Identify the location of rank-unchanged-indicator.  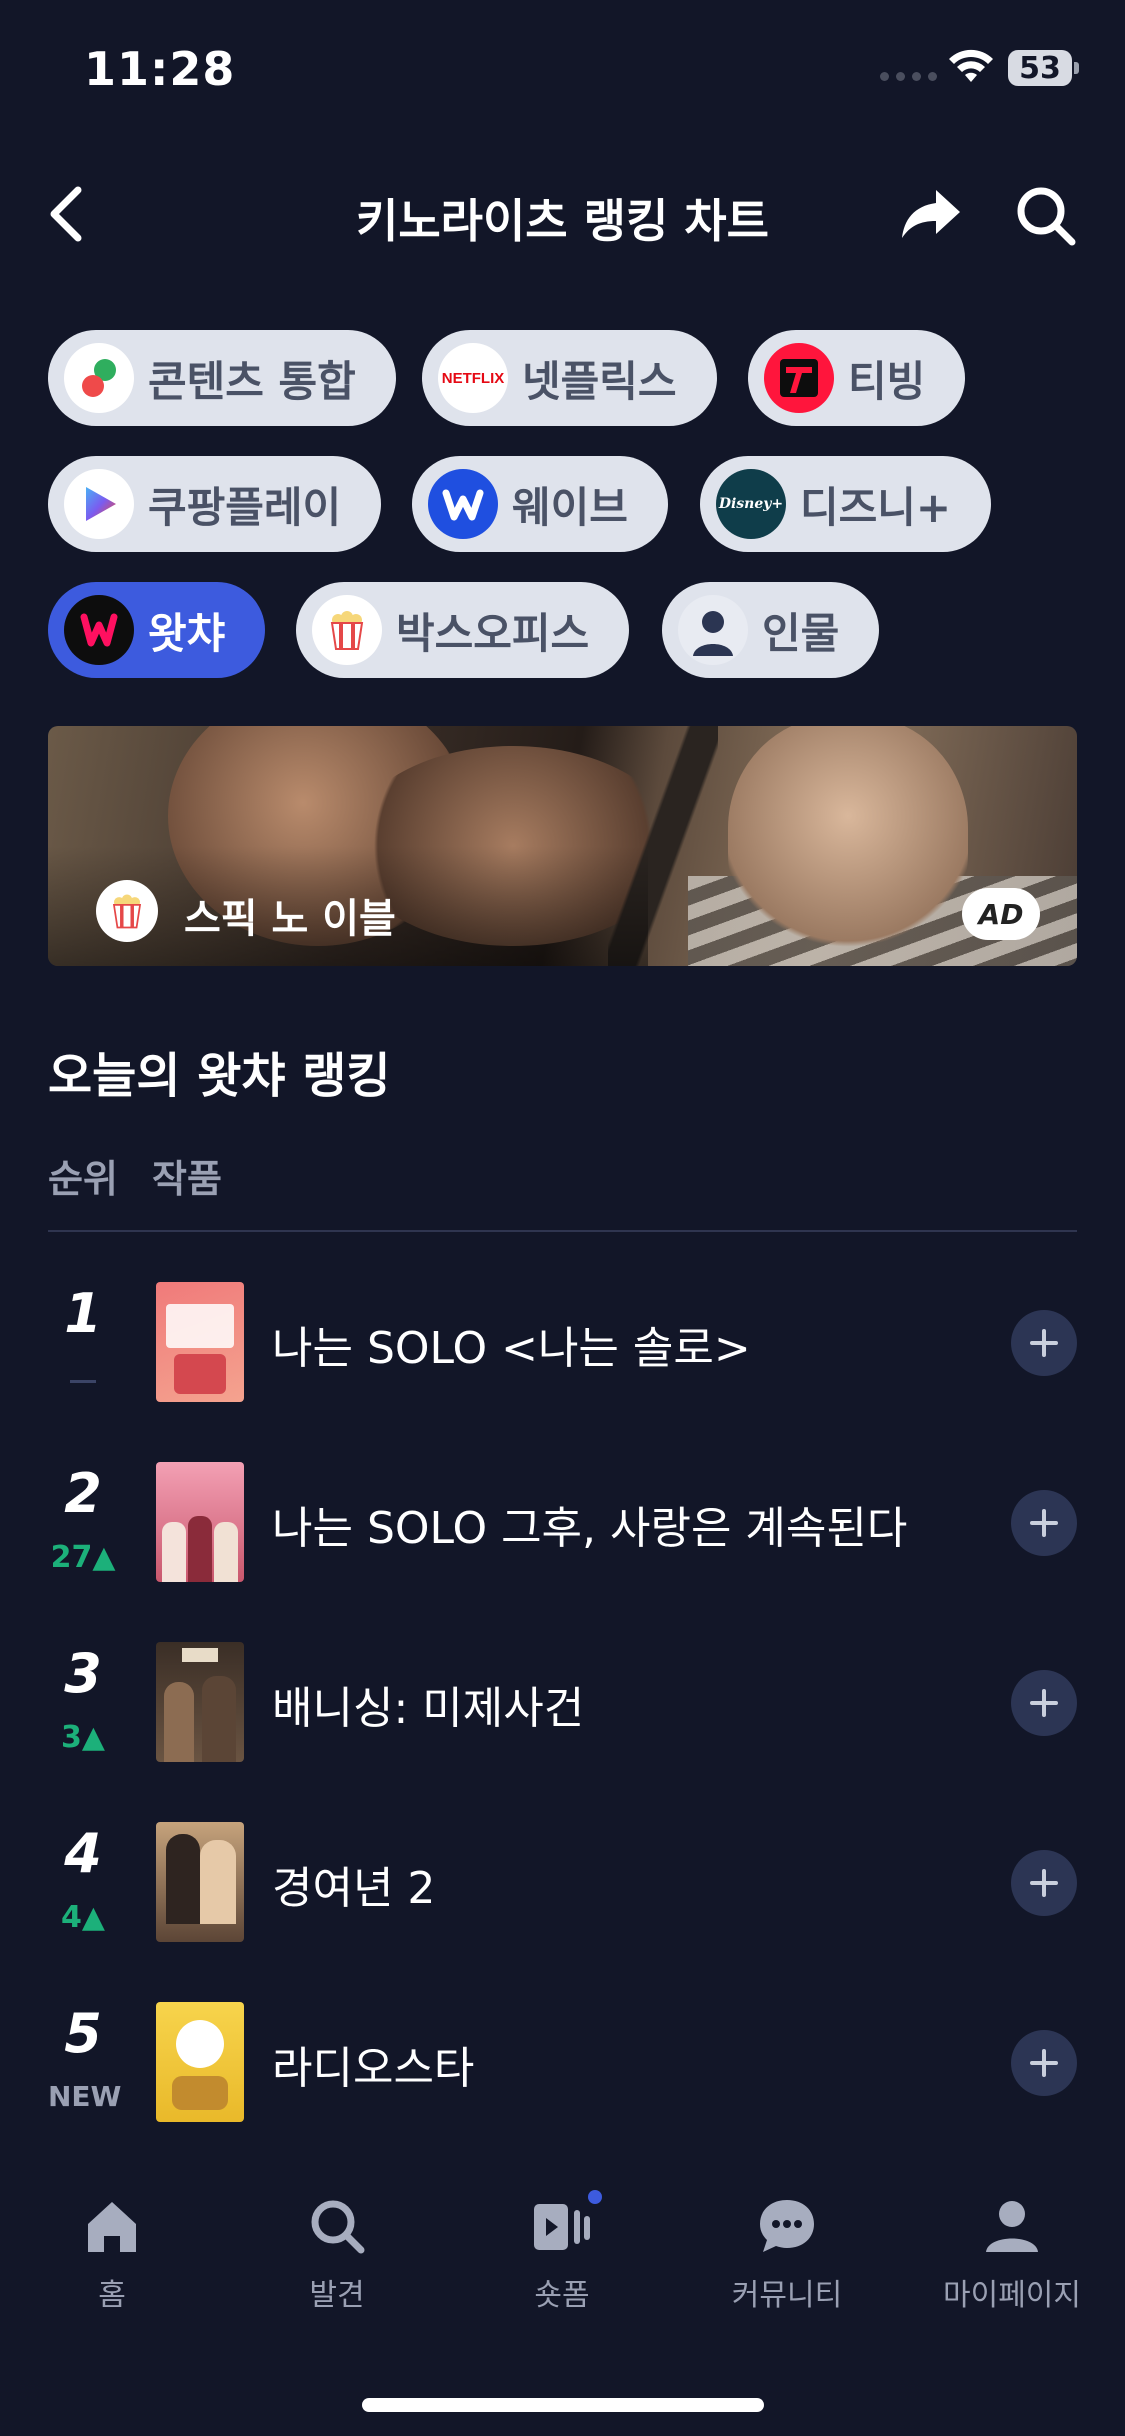
(83, 1381).